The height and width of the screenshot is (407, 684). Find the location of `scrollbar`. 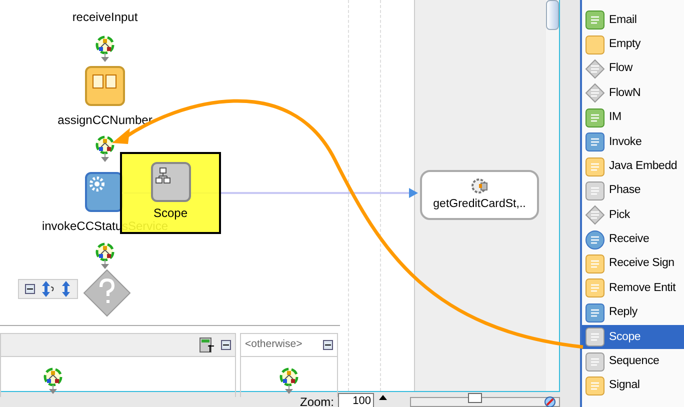

scrollbar is located at coordinates (552, 195).